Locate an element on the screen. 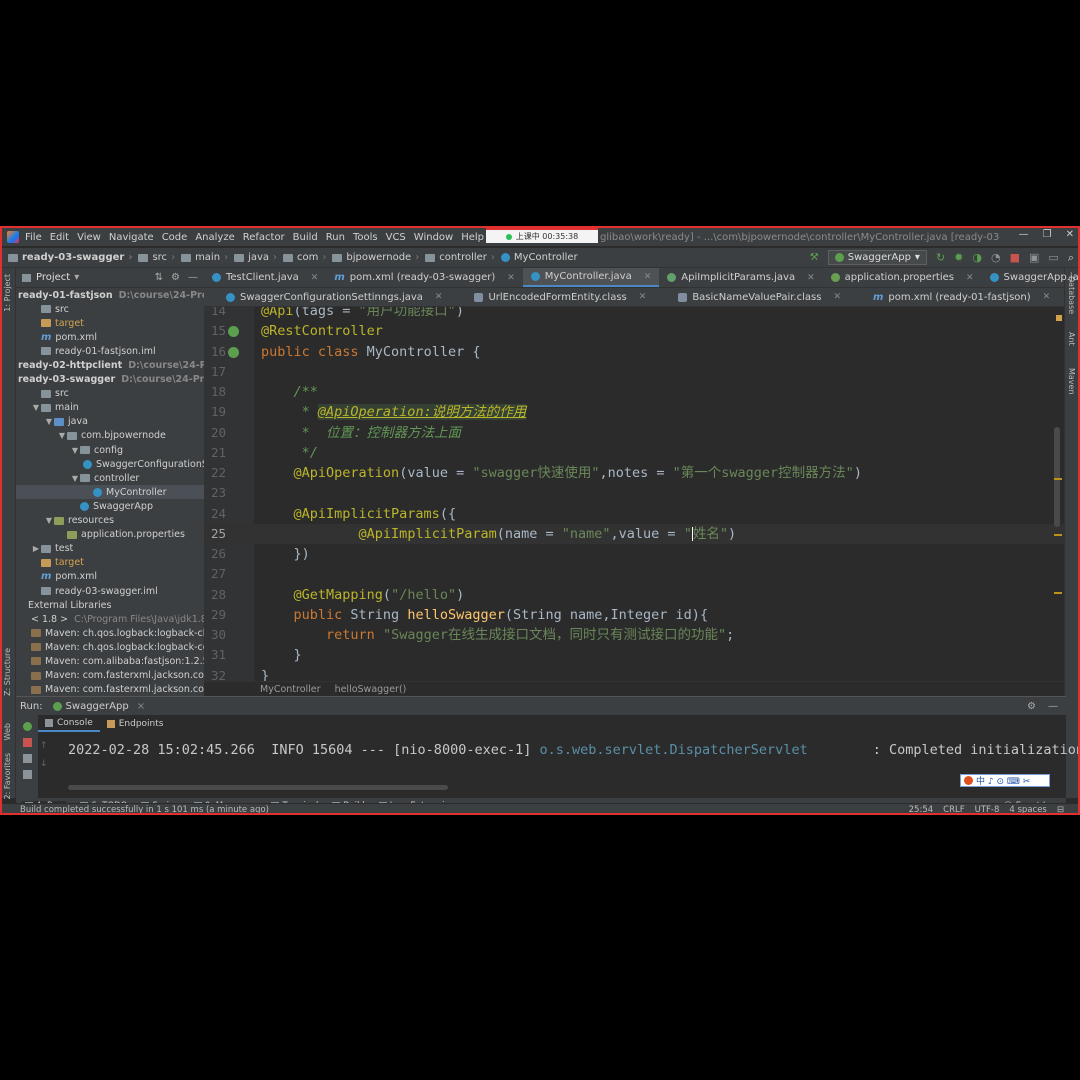  stop-icon is located at coordinates (27, 742).